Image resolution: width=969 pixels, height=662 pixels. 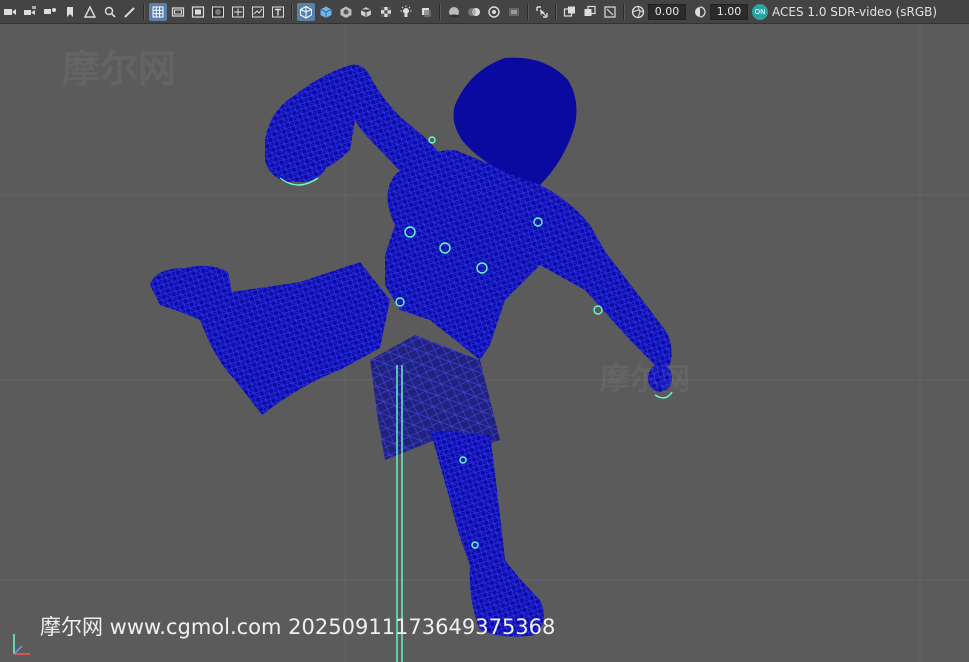 I want to click on display-tools-group, so click(x=218, y=12).